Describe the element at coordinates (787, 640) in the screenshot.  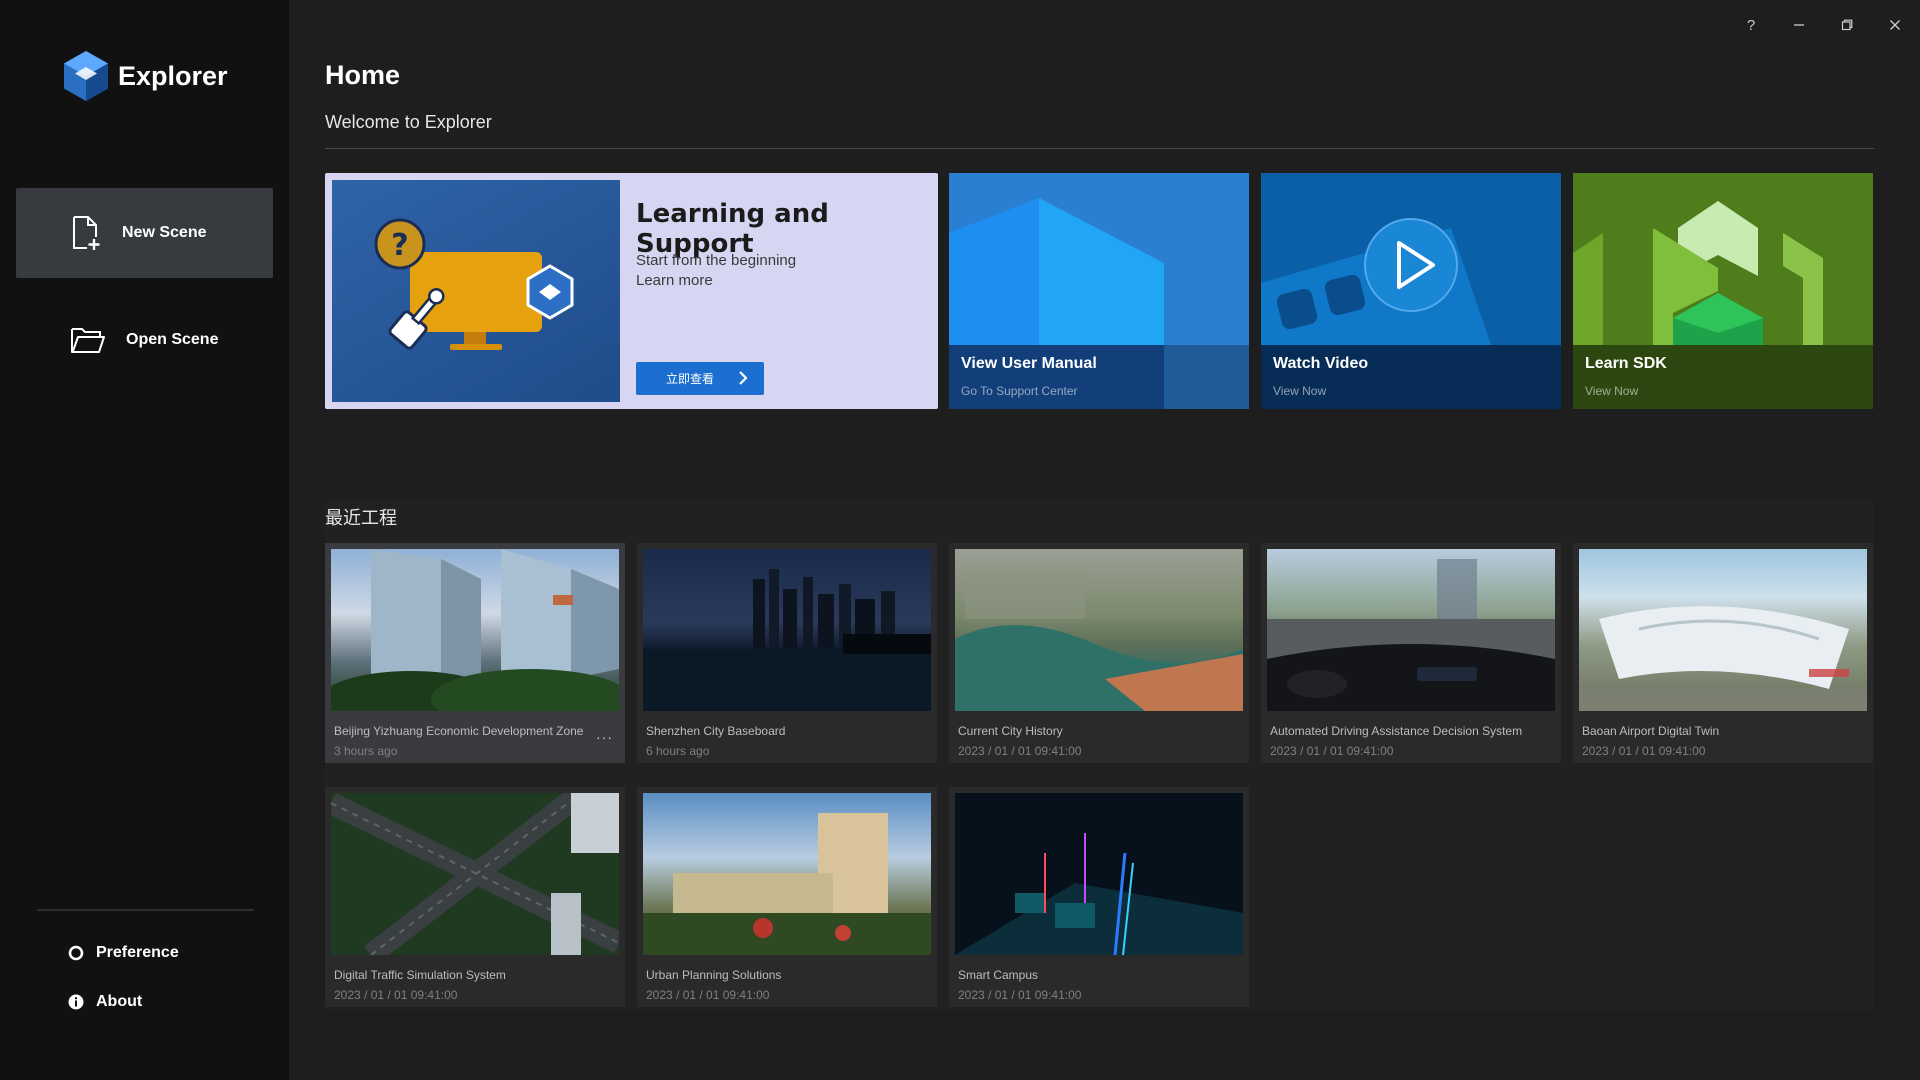
I see `city-night-image-icon` at that location.